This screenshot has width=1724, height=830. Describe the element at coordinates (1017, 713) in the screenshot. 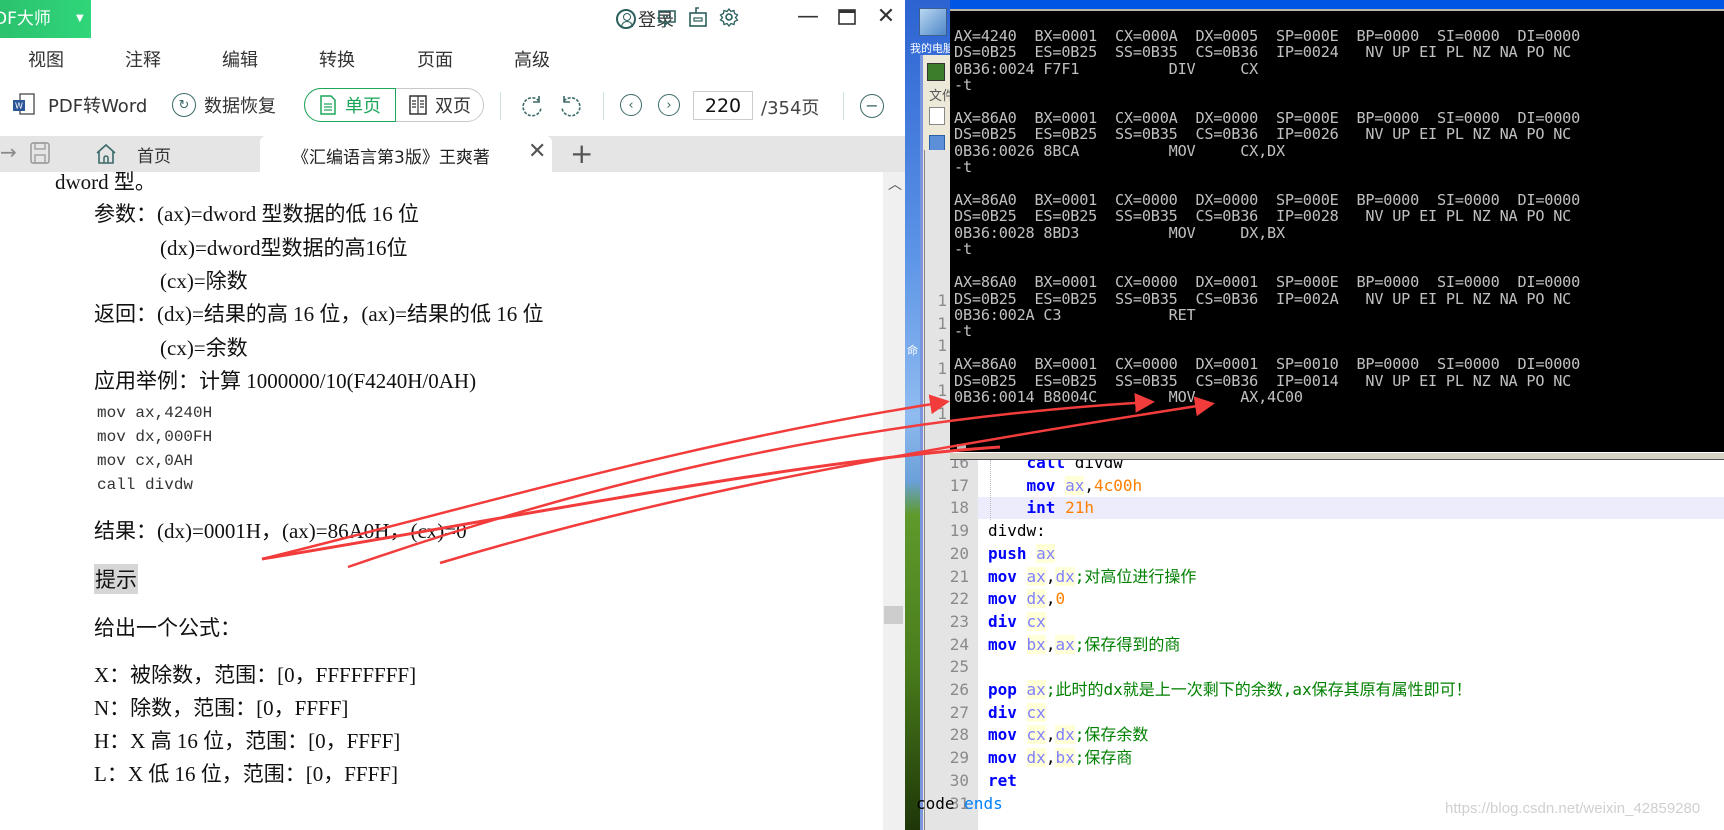

I see `code-line-text: div cx` at that location.